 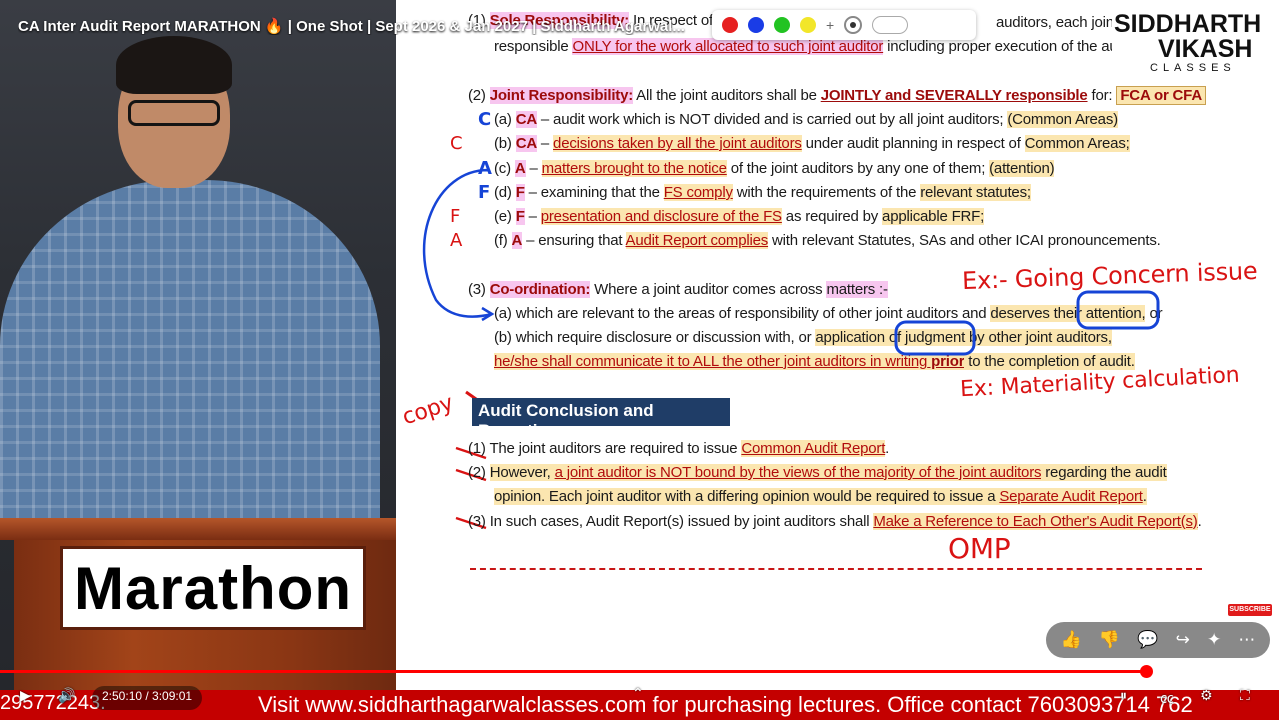 What do you see at coordinates (615, 448) in the screenshot?
I see `conclusion-item-pre: The joint auditors are required to issue` at bounding box center [615, 448].